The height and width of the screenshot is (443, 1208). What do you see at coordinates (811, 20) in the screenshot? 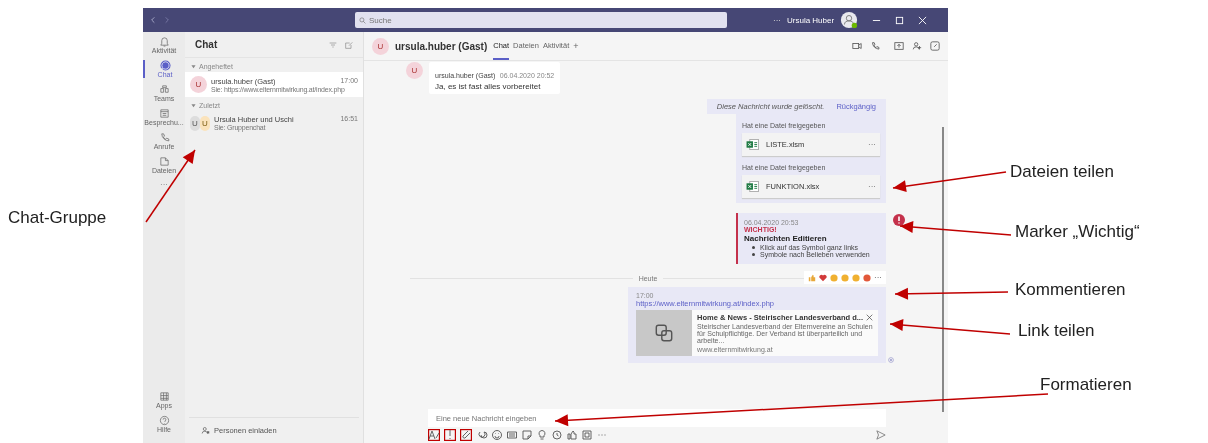
I see `user-name: Ursula Huber` at bounding box center [811, 20].